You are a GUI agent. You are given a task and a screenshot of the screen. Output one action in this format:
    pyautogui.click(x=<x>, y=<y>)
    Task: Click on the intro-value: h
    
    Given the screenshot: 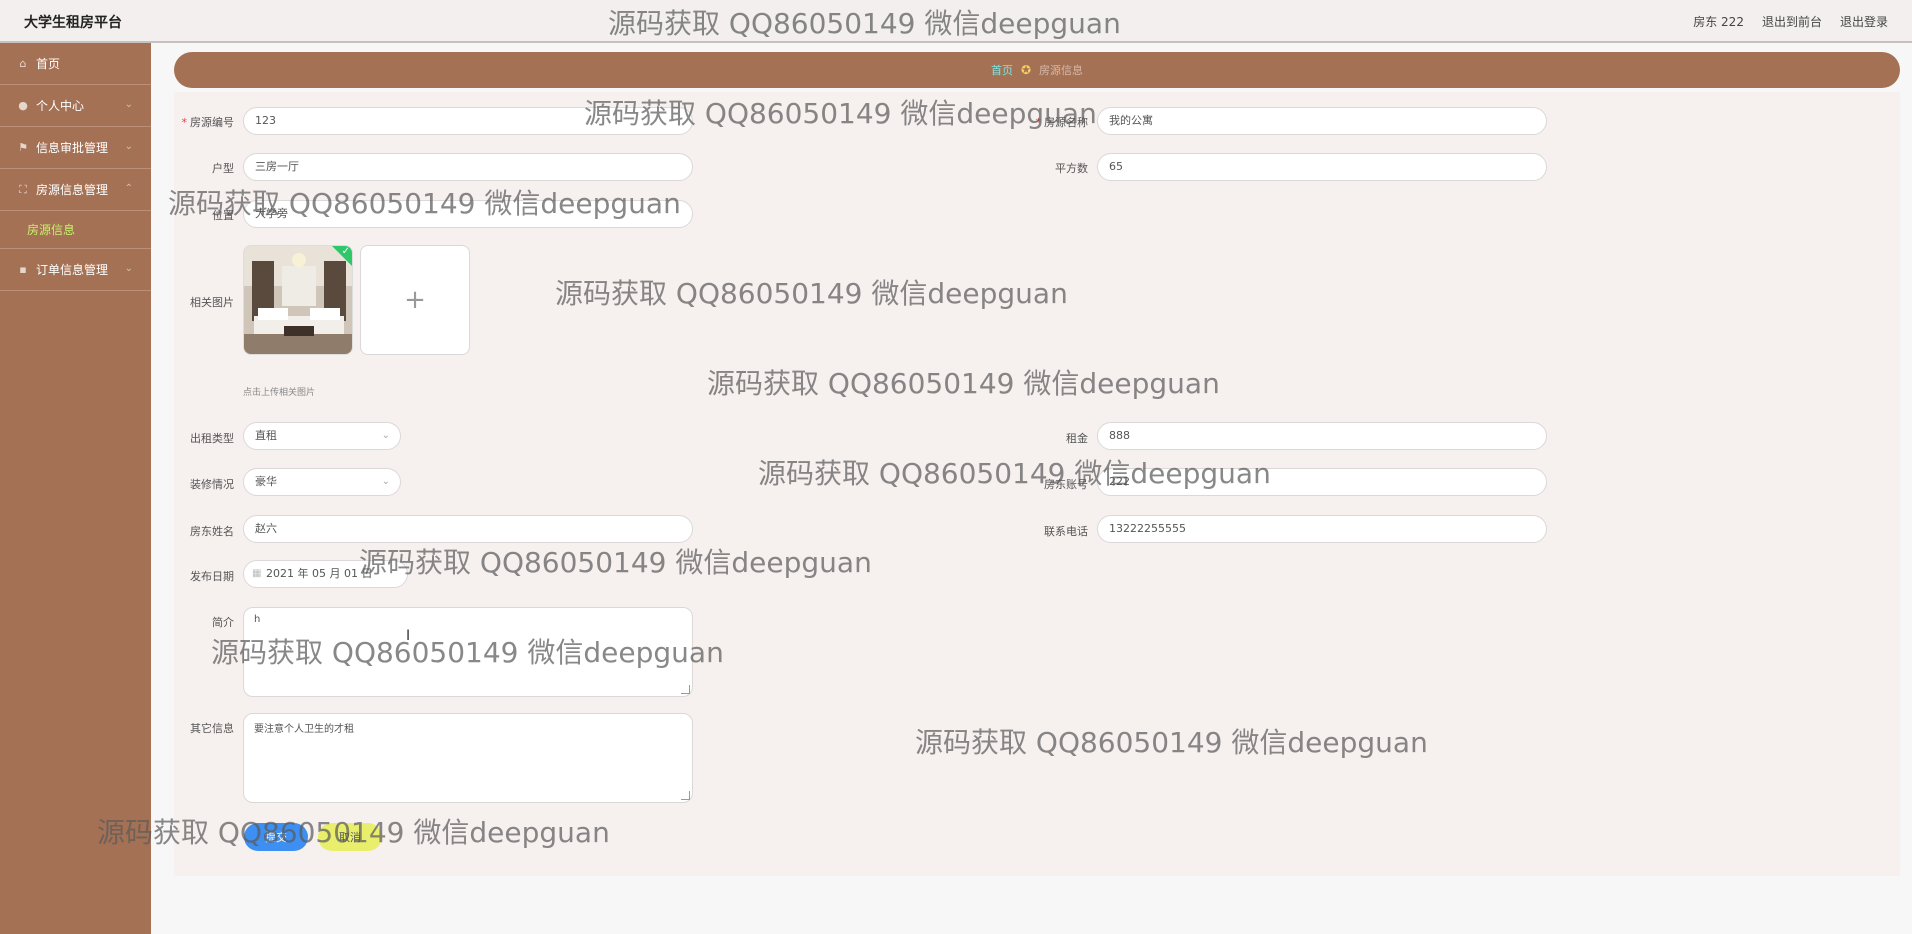 What is the action you would take?
    pyautogui.click(x=257, y=619)
    